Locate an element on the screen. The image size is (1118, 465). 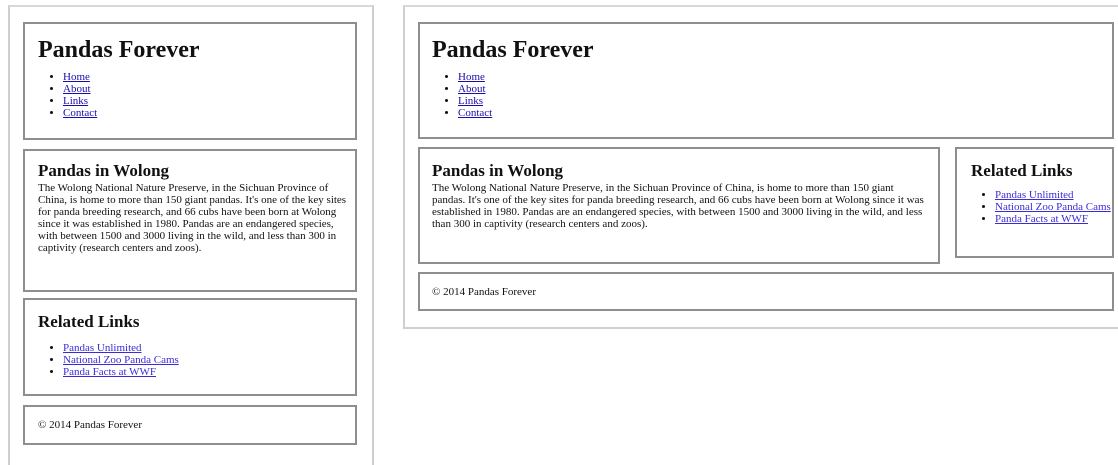
narrow-header: Pandas Forever Home About Links Contact is located at coordinates (190, 81).